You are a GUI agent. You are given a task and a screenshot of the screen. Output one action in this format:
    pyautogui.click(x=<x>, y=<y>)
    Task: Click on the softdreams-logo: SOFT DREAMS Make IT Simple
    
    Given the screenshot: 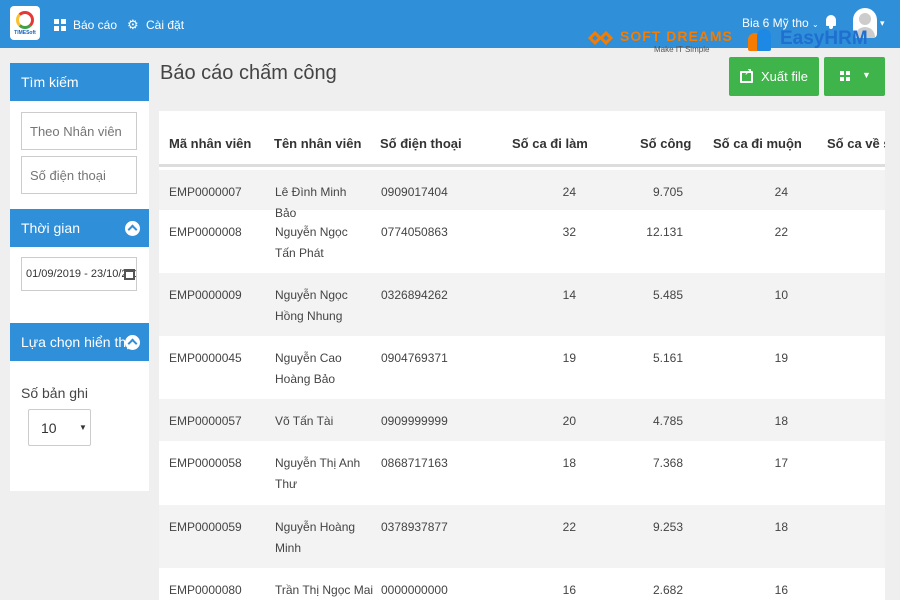 What is the action you would take?
    pyautogui.click(x=660, y=42)
    